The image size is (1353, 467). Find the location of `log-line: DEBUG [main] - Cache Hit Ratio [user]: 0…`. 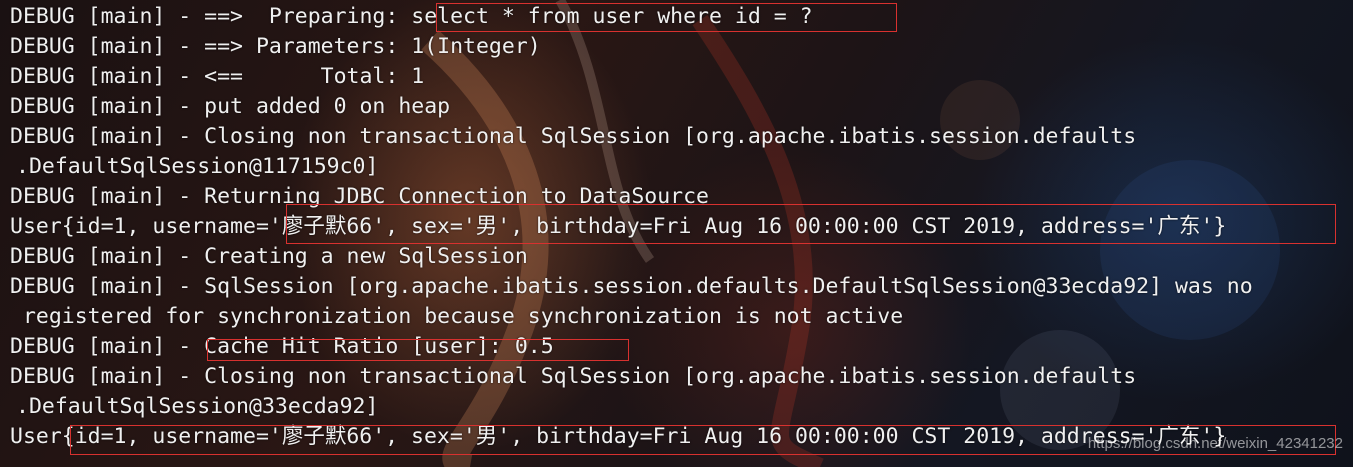

log-line: DEBUG [main] - Cache Hit Ratio [user]: 0… is located at coordinates (282, 346).